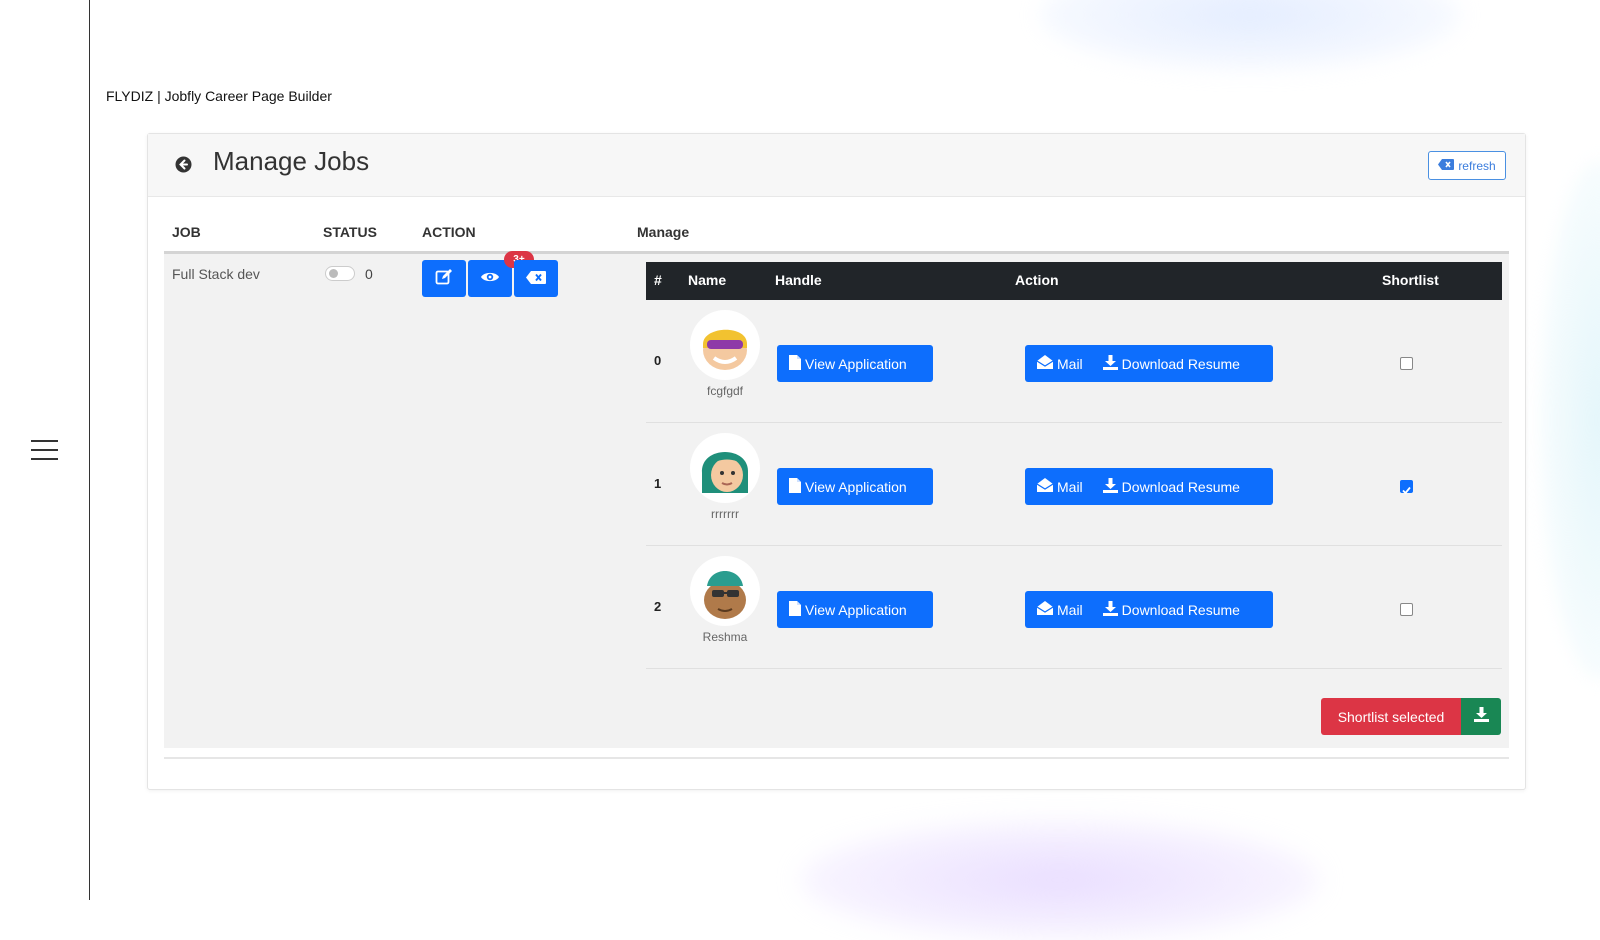 The image size is (1600, 940). What do you see at coordinates (44, 450) in the screenshot?
I see `hamburger-menu-icon` at bounding box center [44, 450].